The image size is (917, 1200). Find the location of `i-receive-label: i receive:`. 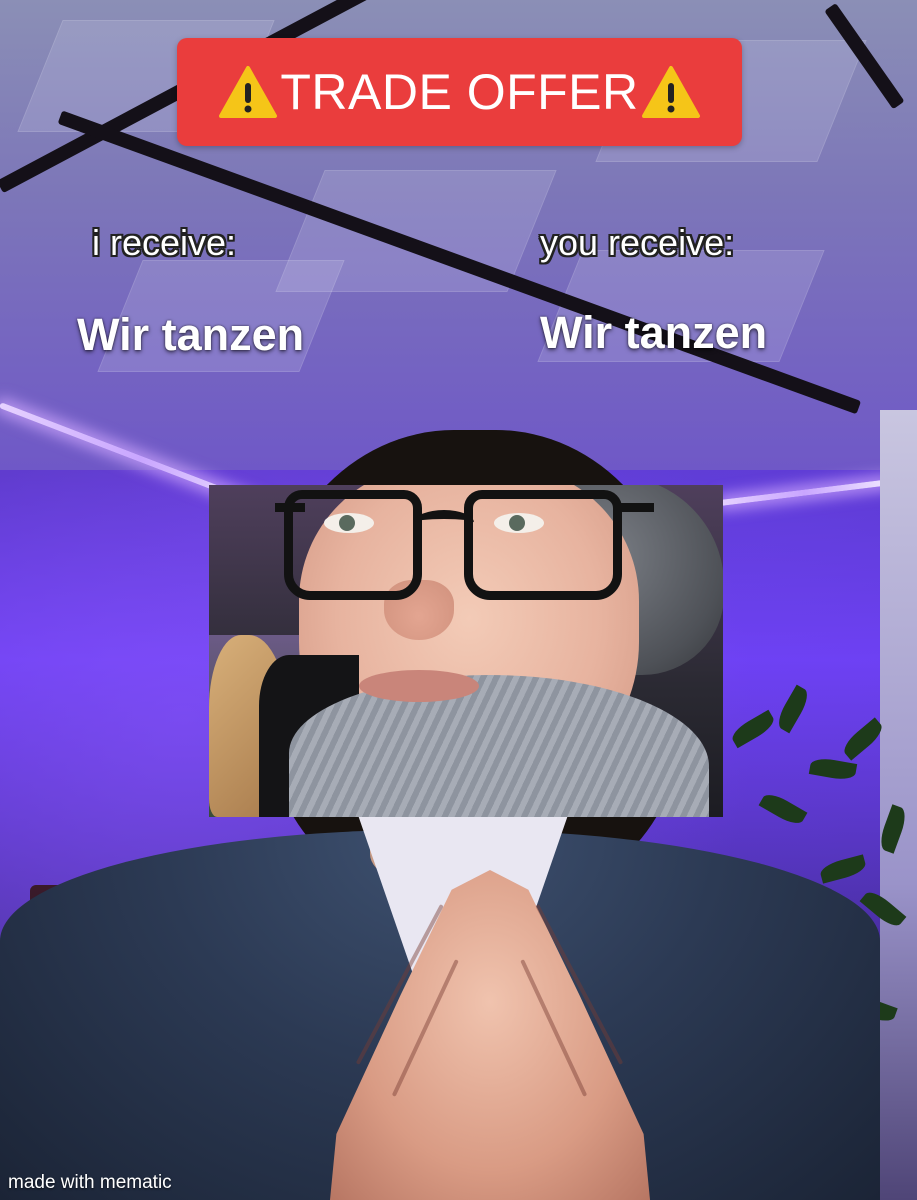

i-receive-label: i receive: is located at coordinates (164, 242).